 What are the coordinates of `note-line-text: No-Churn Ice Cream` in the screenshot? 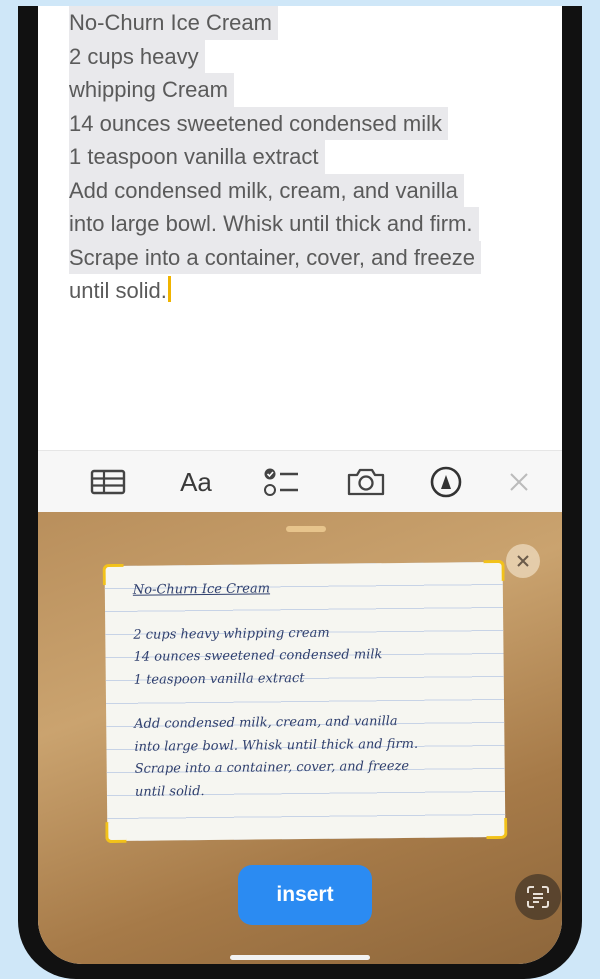 It's located at (173, 23).